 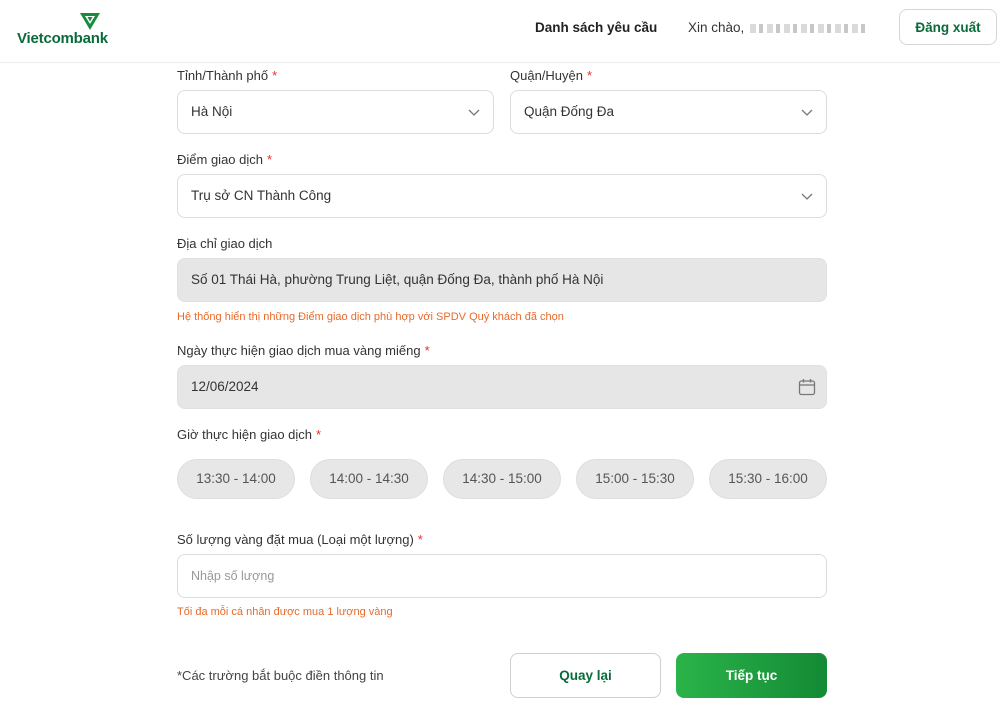 I want to click on brand-name: Vietcombank, so click(x=62, y=38).